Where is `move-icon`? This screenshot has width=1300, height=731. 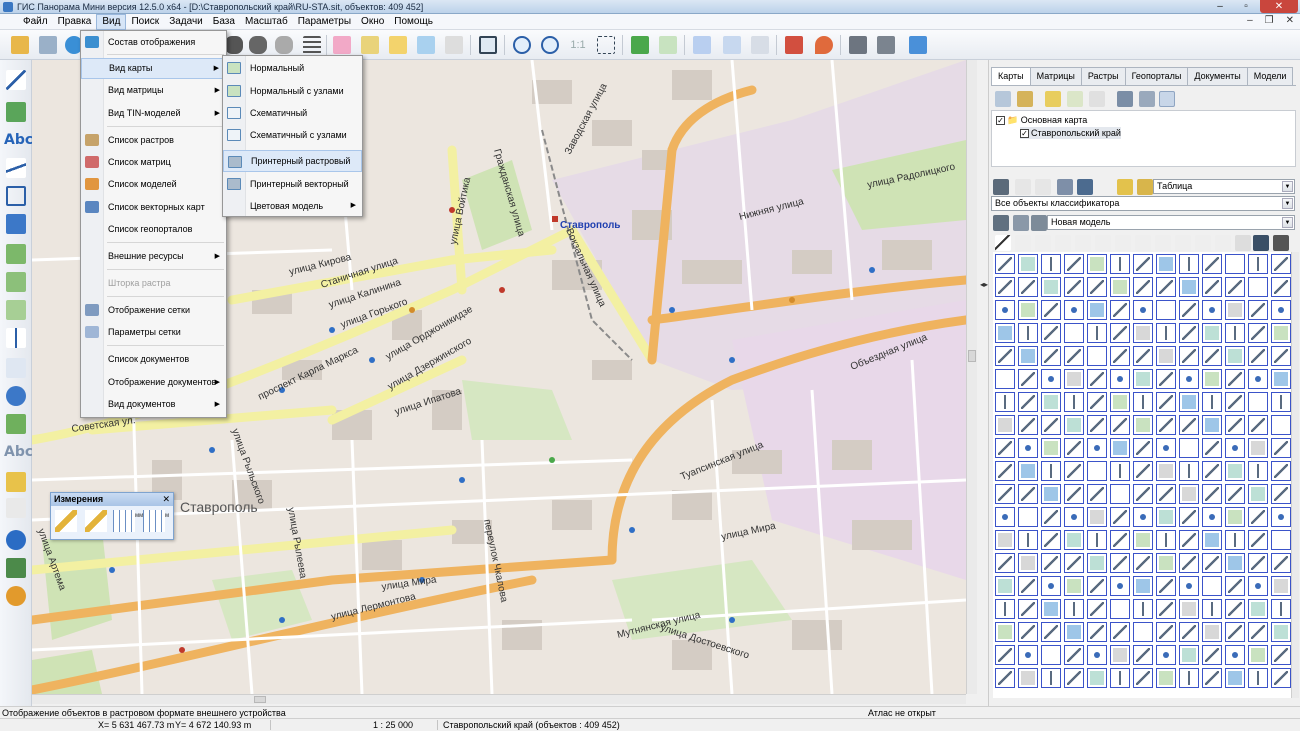
move-icon is located at coordinates (16, 224).